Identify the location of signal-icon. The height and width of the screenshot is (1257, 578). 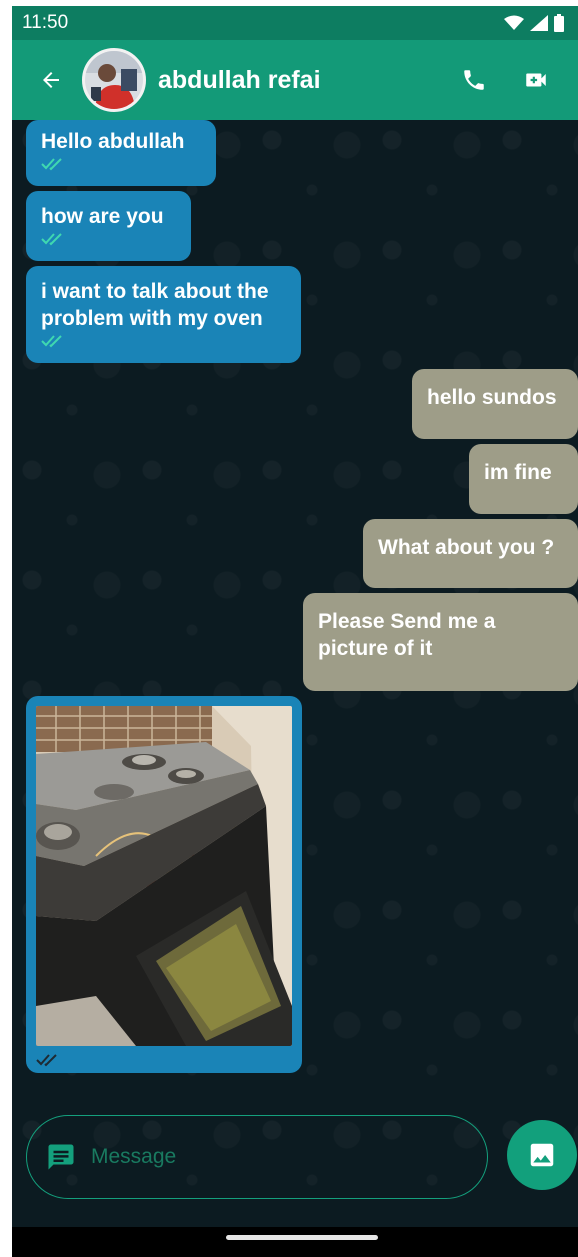
(539, 23).